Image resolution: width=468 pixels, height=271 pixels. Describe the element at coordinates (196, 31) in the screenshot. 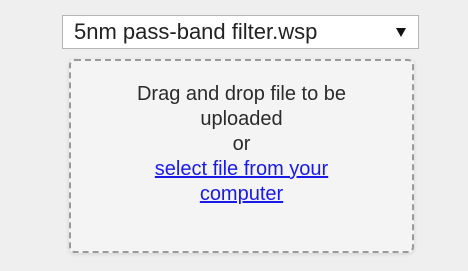

I see `file-select-value: 5nm pass-band filter.wsp` at that location.